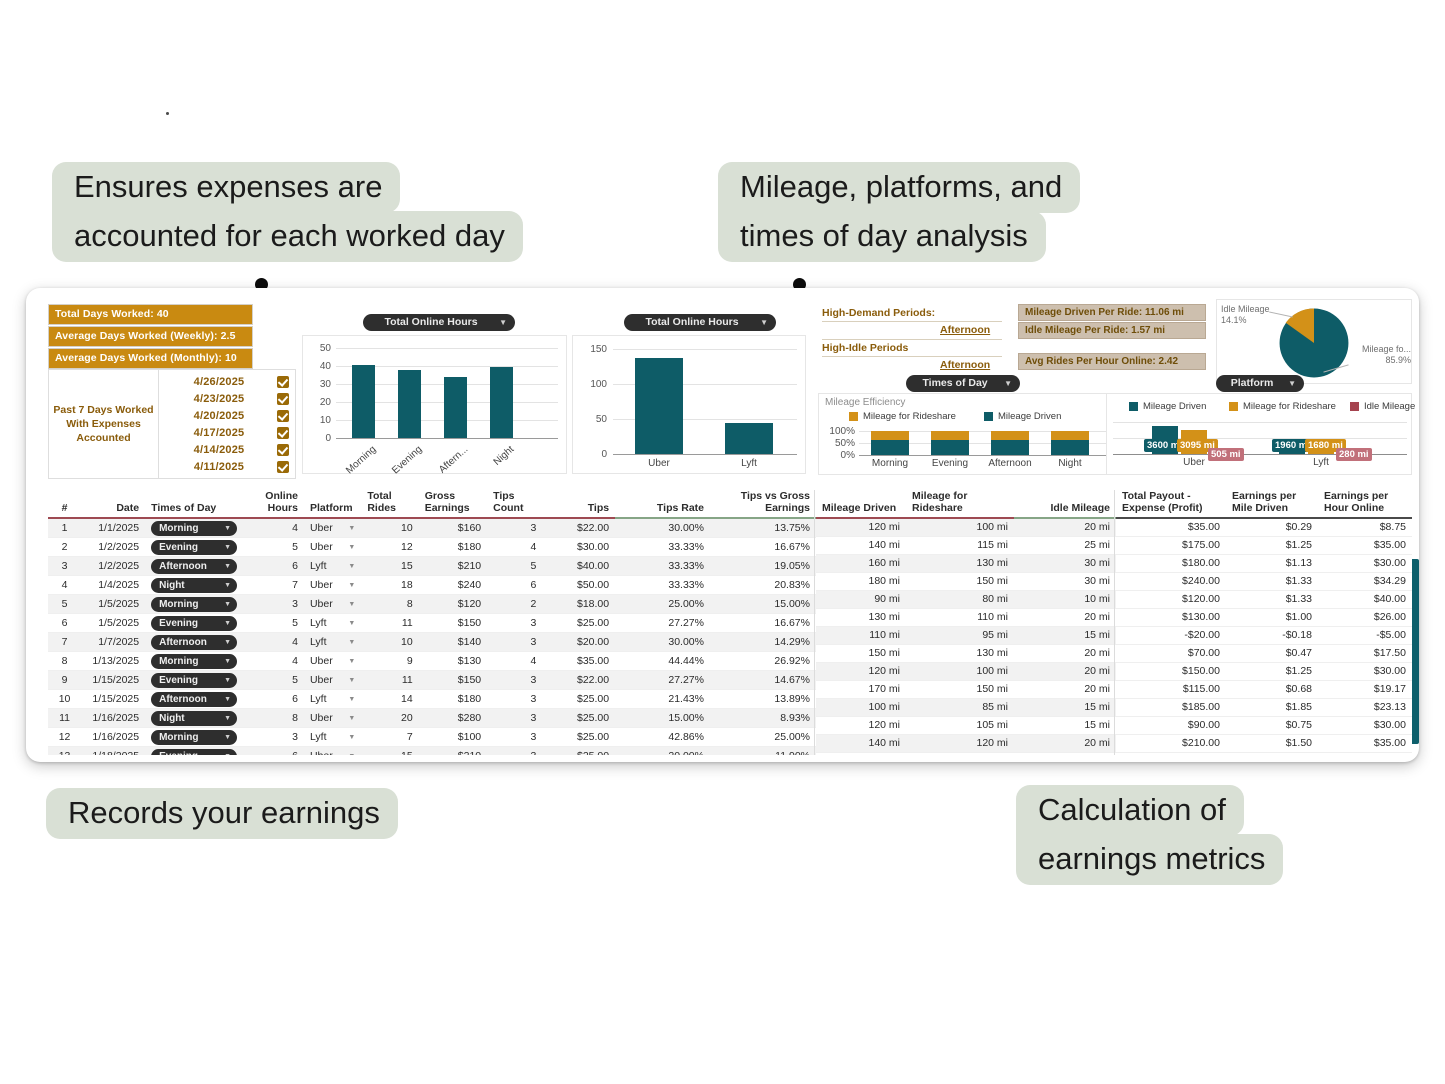 The width and height of the screenshot is (1445, 1084). I want to click on table-row: $120.00 $1.33 $40.00, so click(1264, 599).